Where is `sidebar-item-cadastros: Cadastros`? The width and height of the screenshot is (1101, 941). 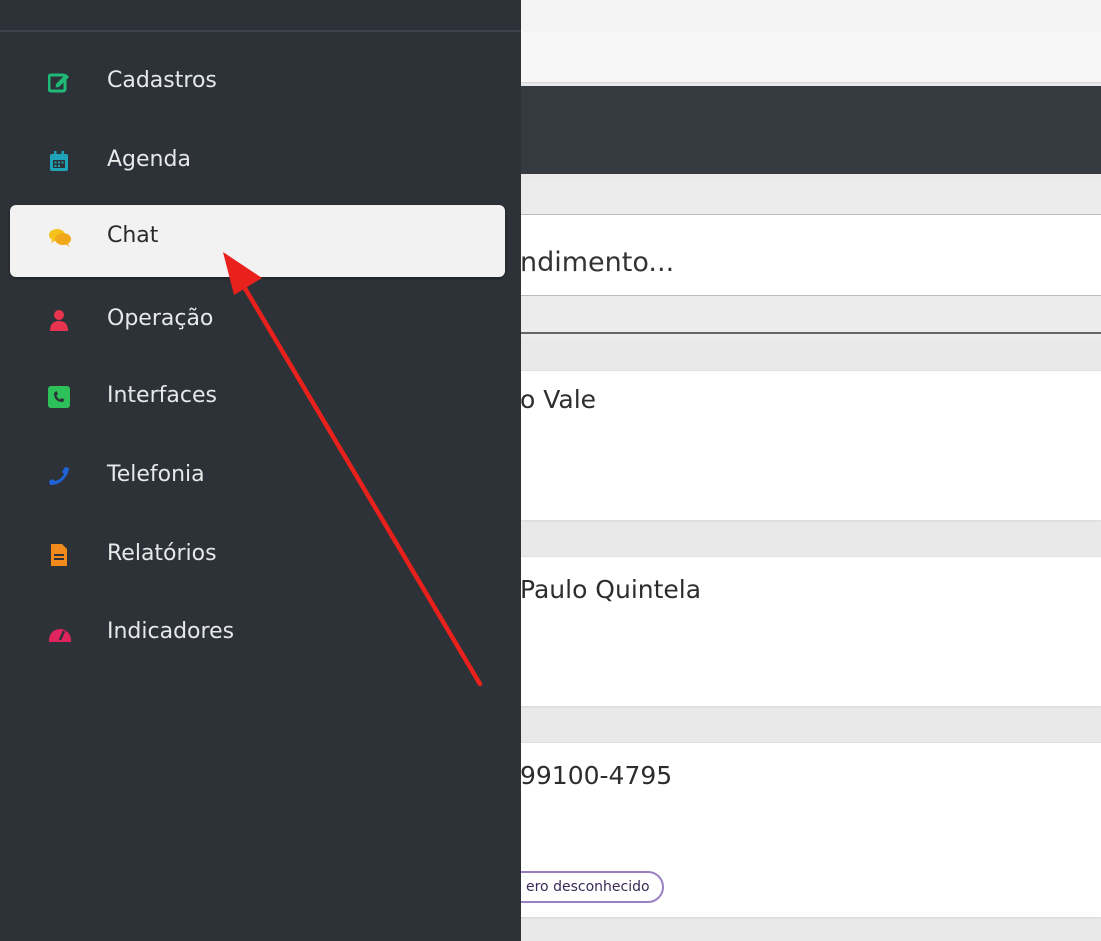 sidebar-item-cadastros: Cadastros is located at coordinates (257, 82).